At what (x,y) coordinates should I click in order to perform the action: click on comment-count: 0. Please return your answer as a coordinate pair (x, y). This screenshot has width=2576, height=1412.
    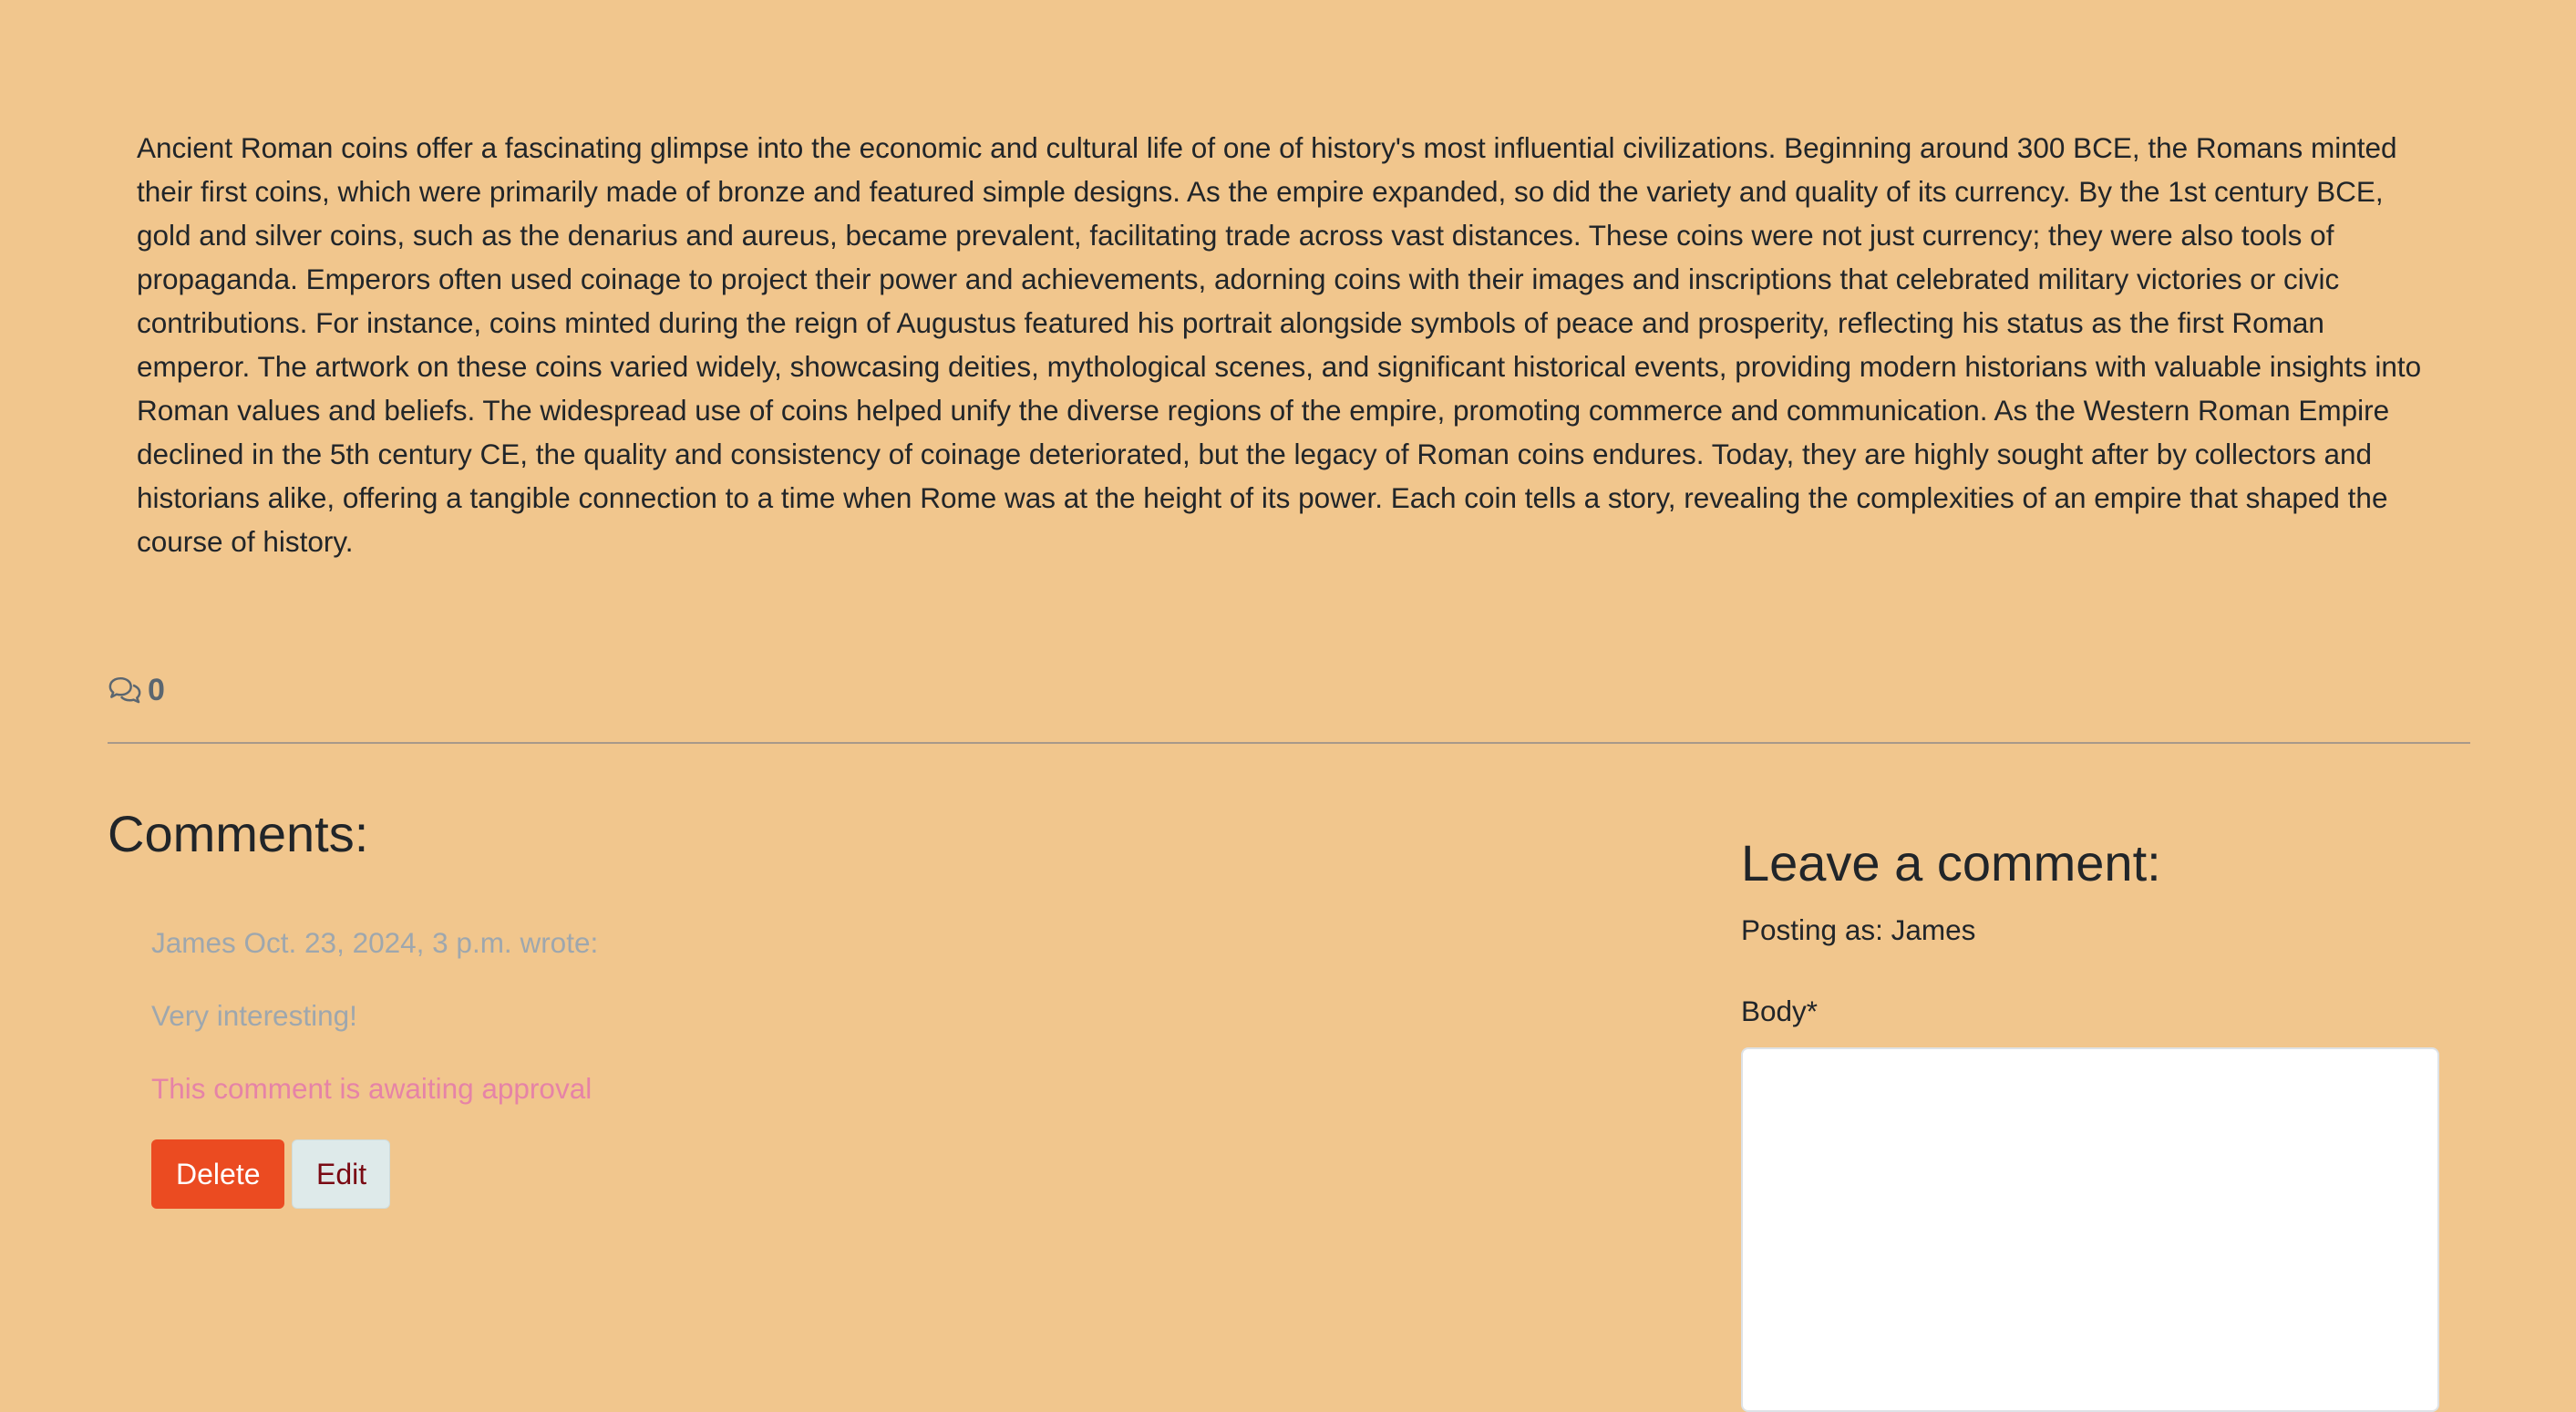
    Looking at the image, I should click on (136, 690).